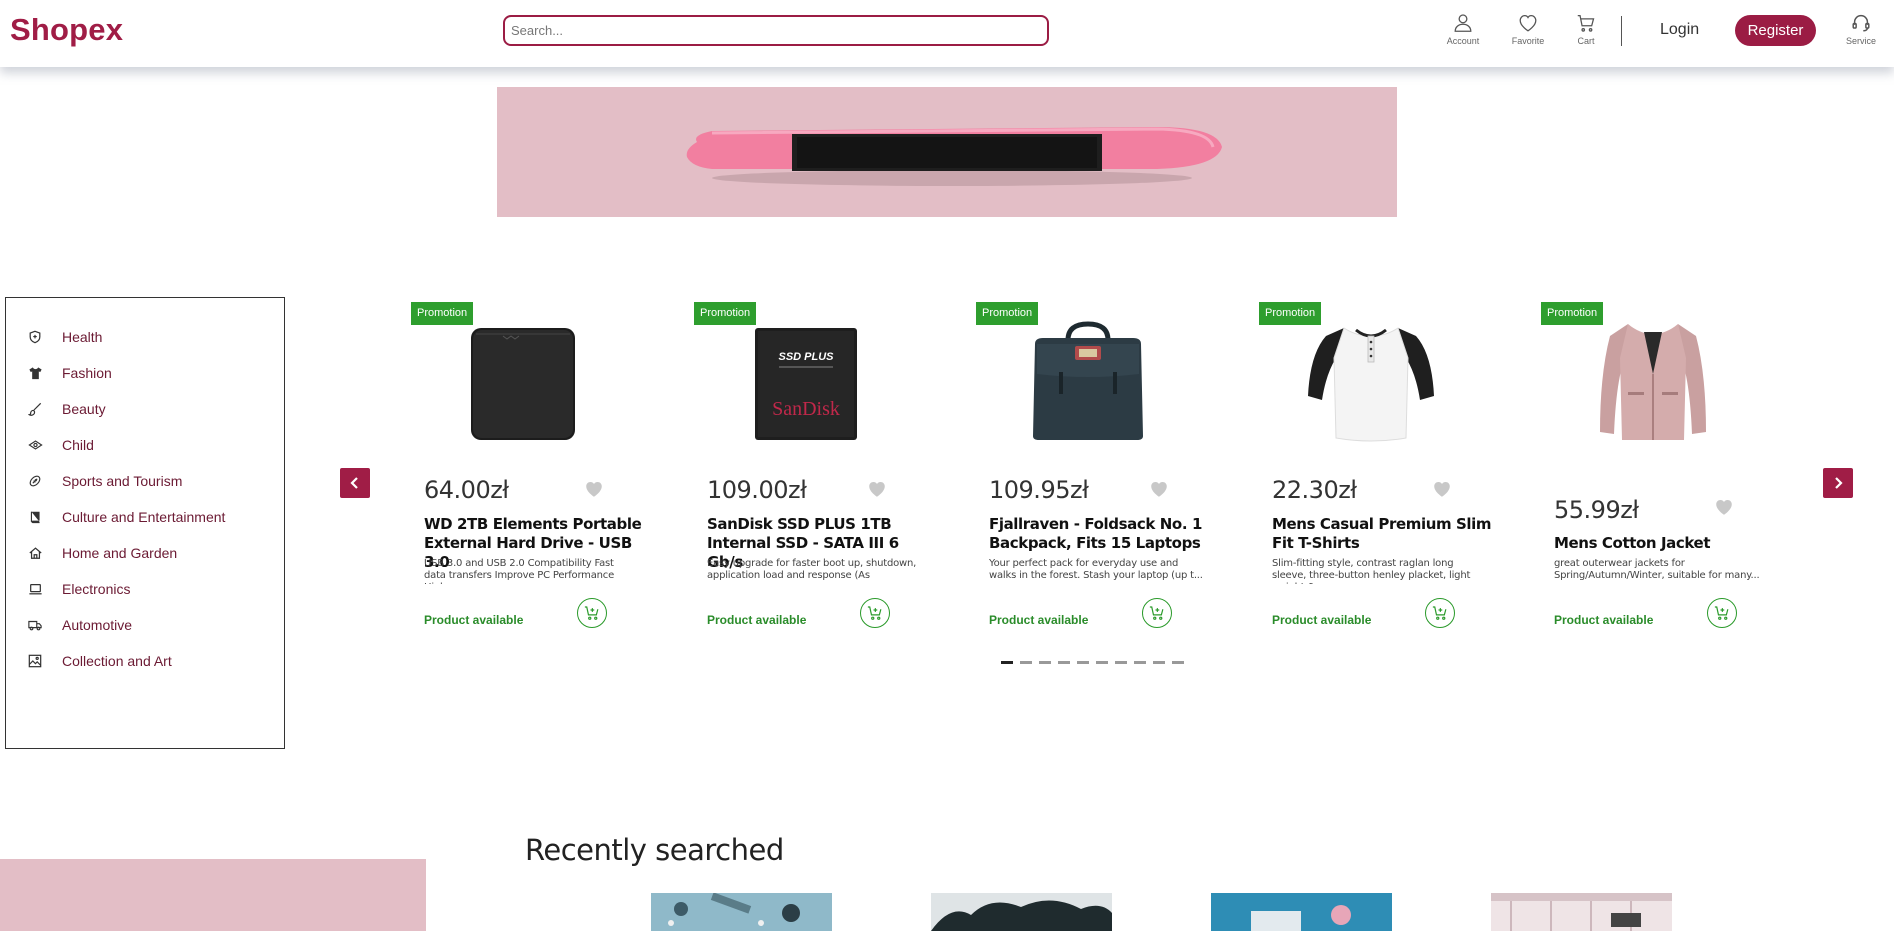  Describe the element at coordinates (97, 625) in the screenshot. I see `category-label: Automotive` at that location.